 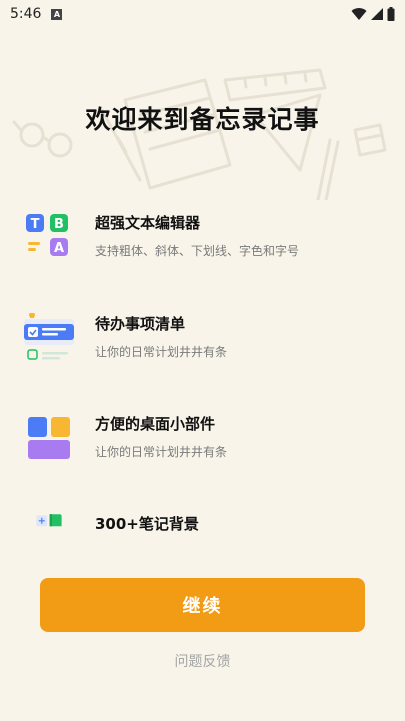 What do you see at coordinates (147, 524) in the screenshot?
I see `feature-title: 300+笔记背景` at bounding box center [147, 524].